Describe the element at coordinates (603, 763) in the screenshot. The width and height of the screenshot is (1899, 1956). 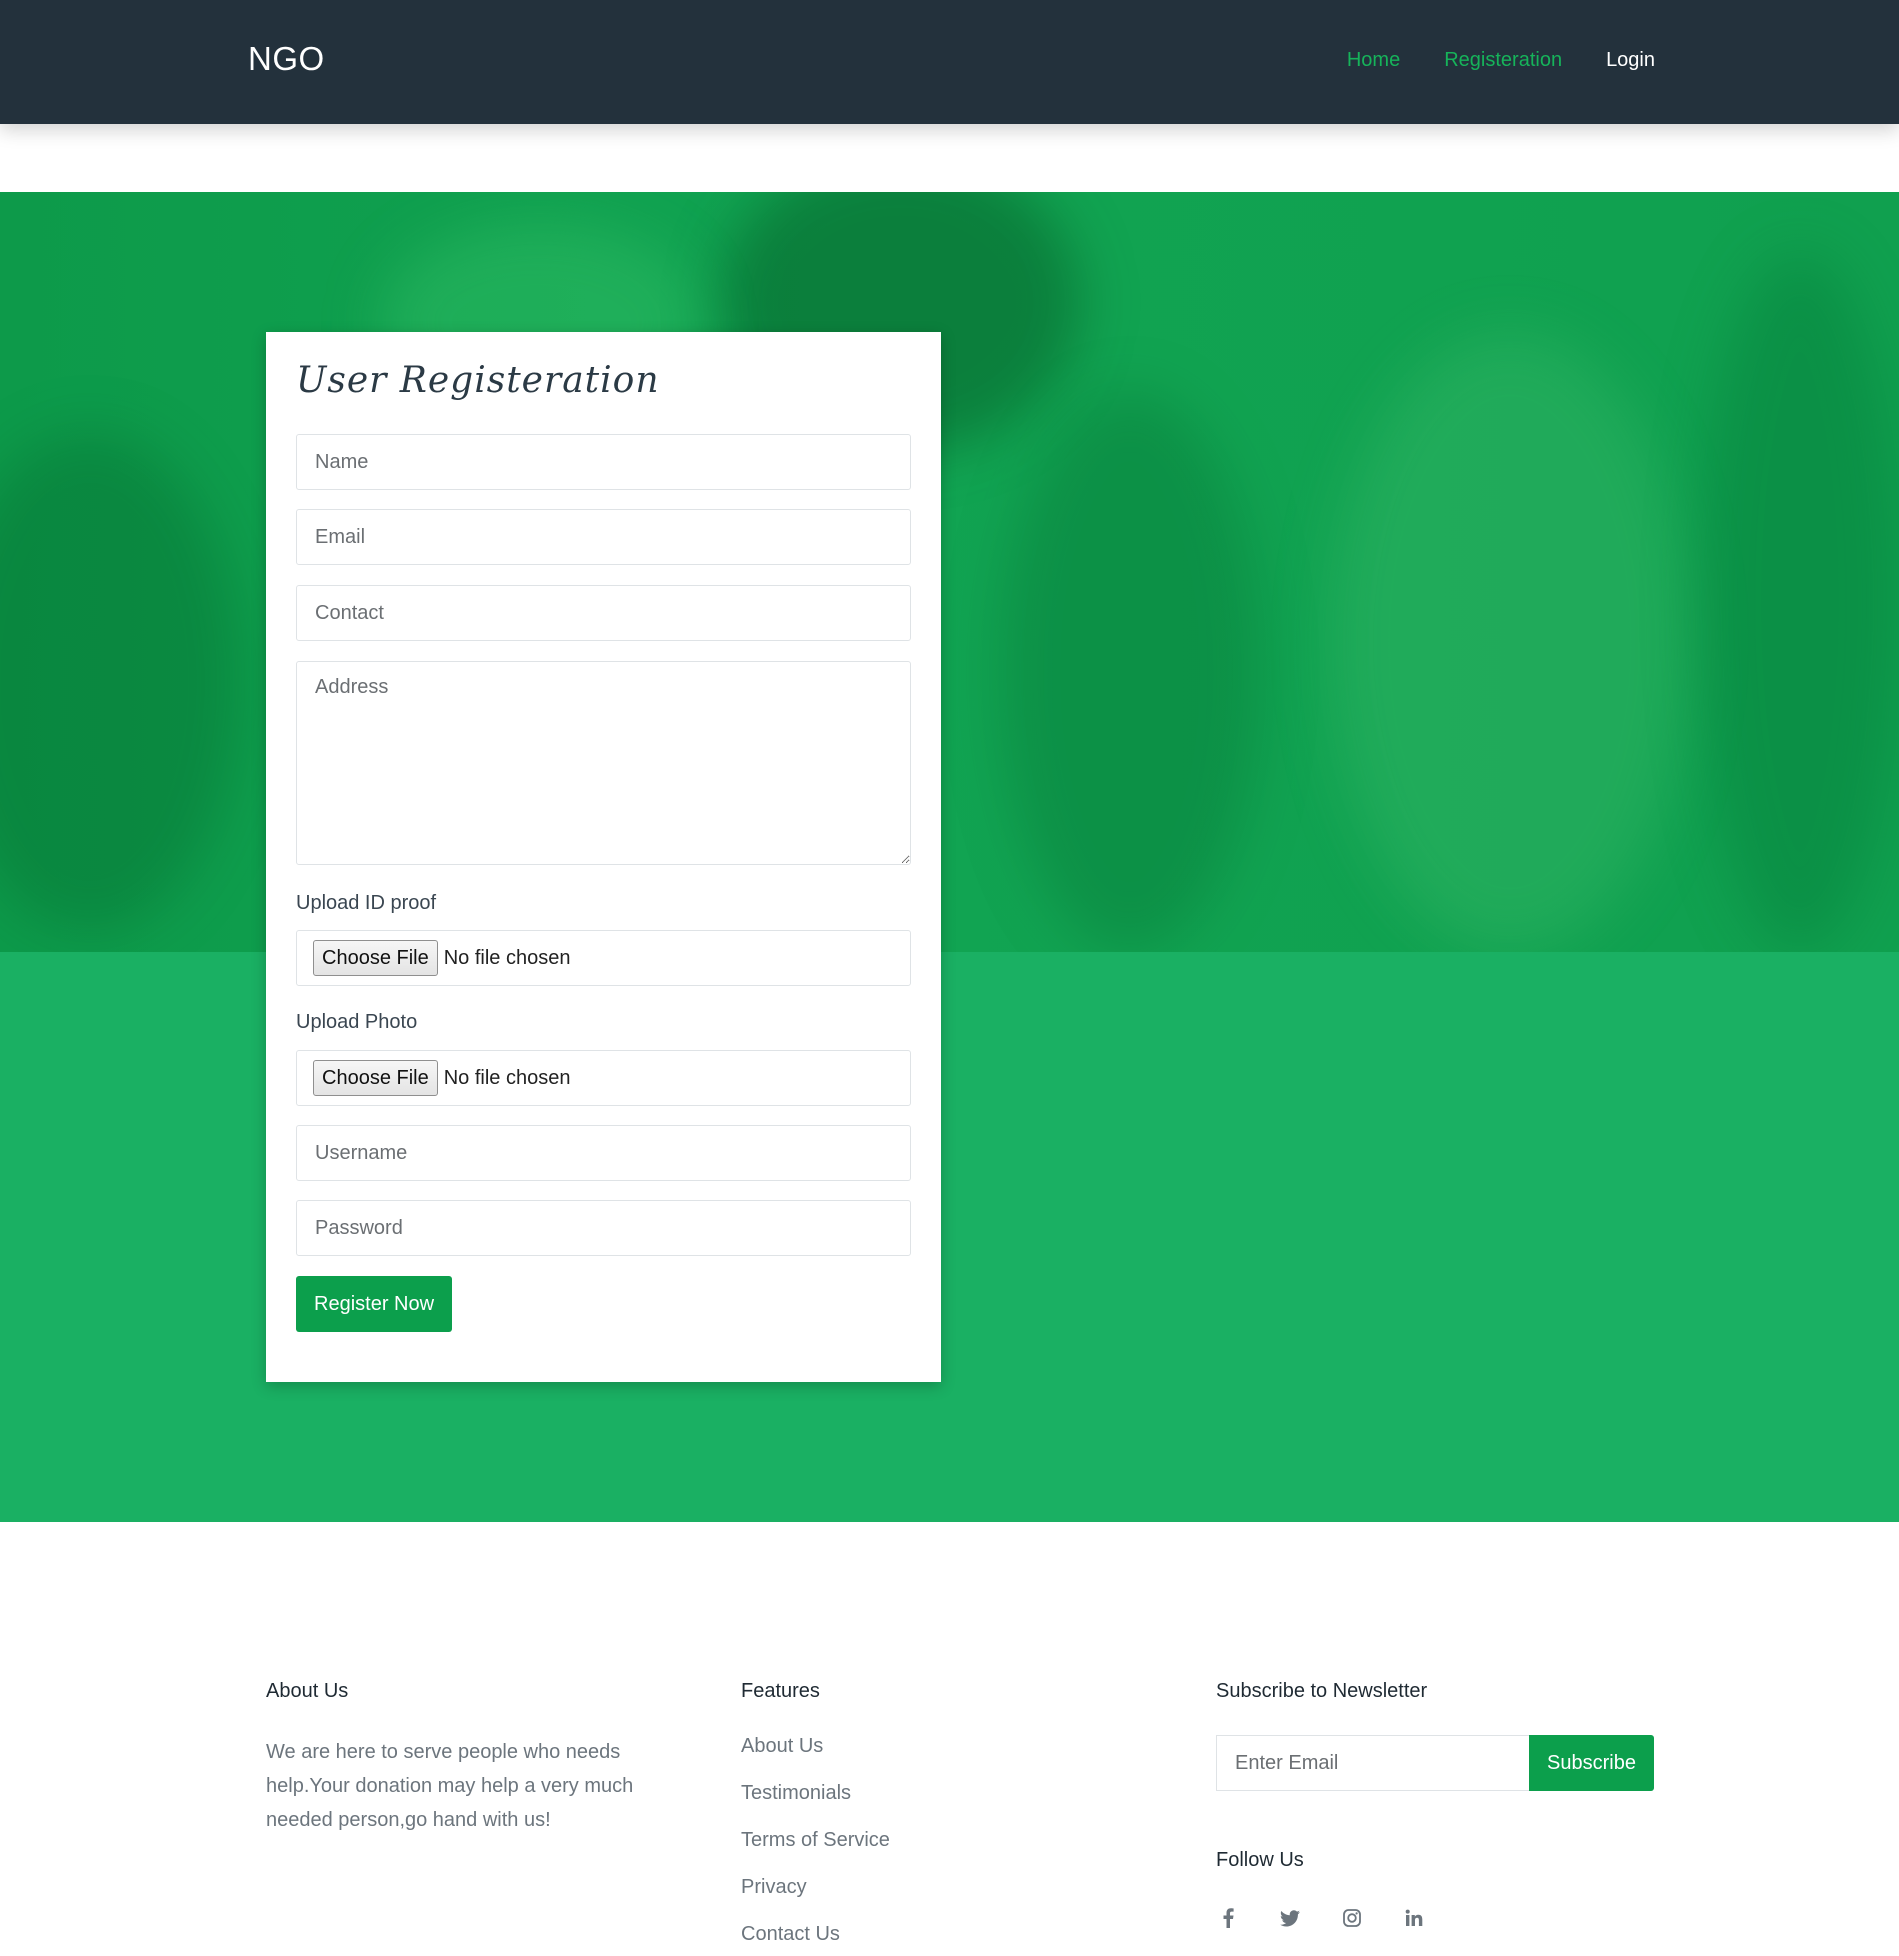
I see `address-textarea` at that location.